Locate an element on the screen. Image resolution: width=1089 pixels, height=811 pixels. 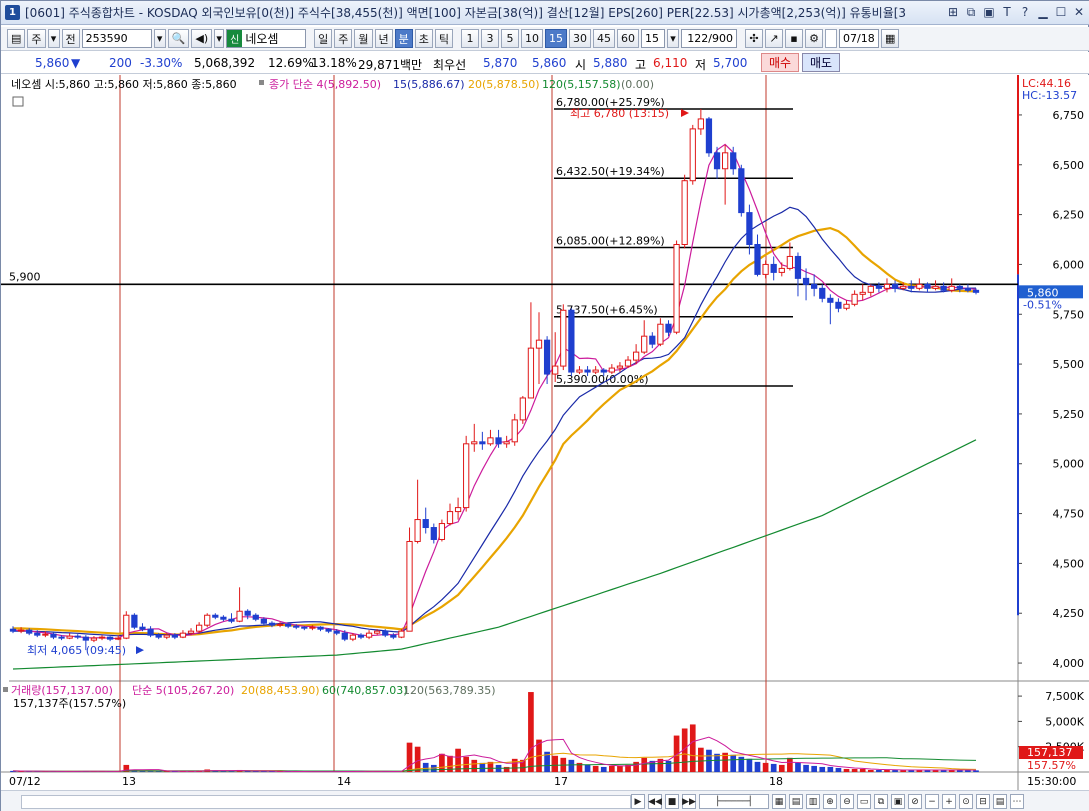
copy-icon: ⧉ is located at coordinates (971, 12).